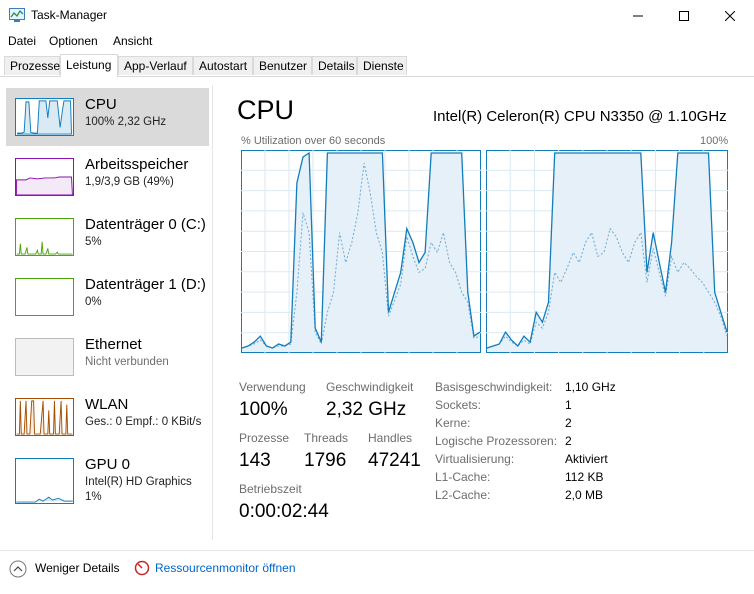 The height and width of the screenshot is (594, 754). What do you see at coordinates (475, 459) in the screenshot?
I see `detail-label: Virtualisierung:` at bounding box center [475, 459].